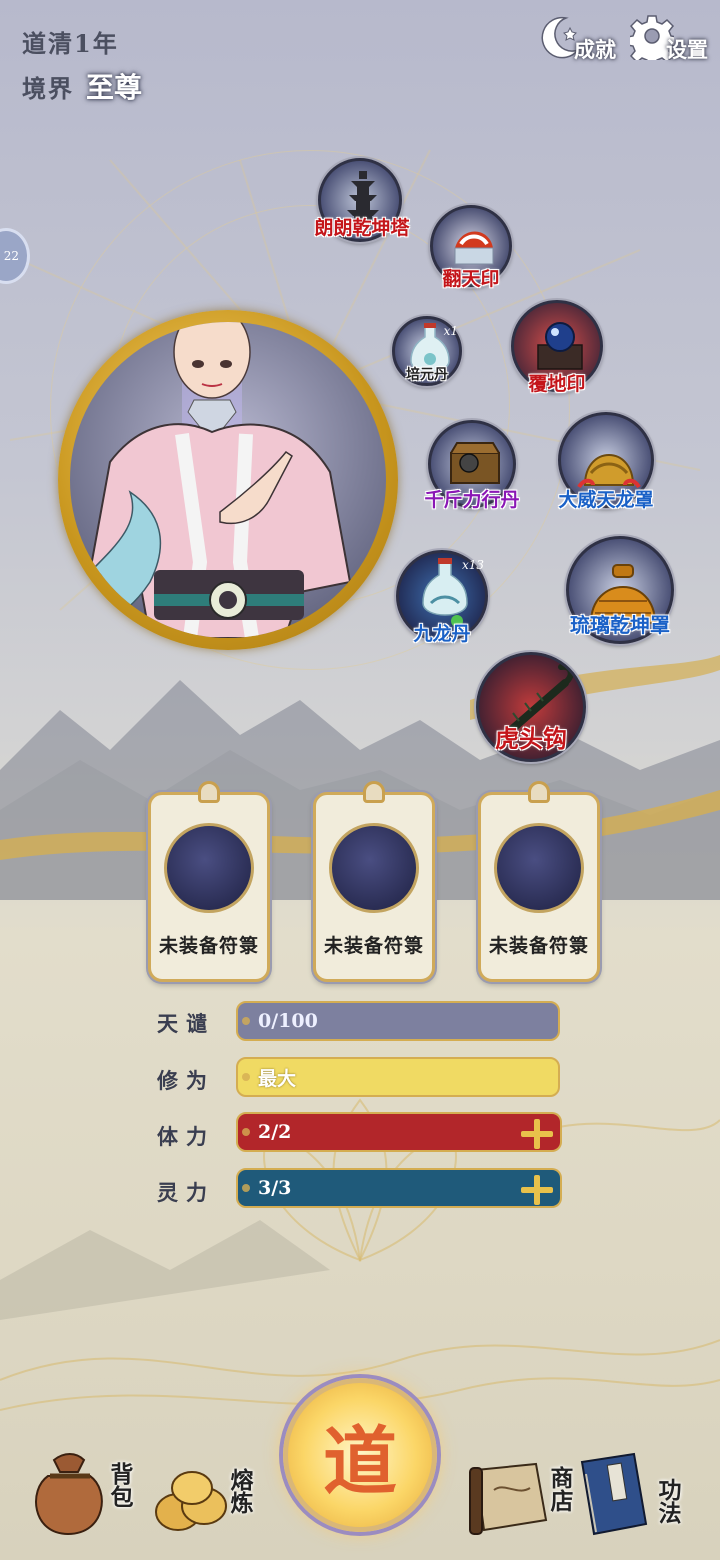  Describe the element at coordinates (687, 49) in the screenshot. I see `settings-label: 设置` at that location.